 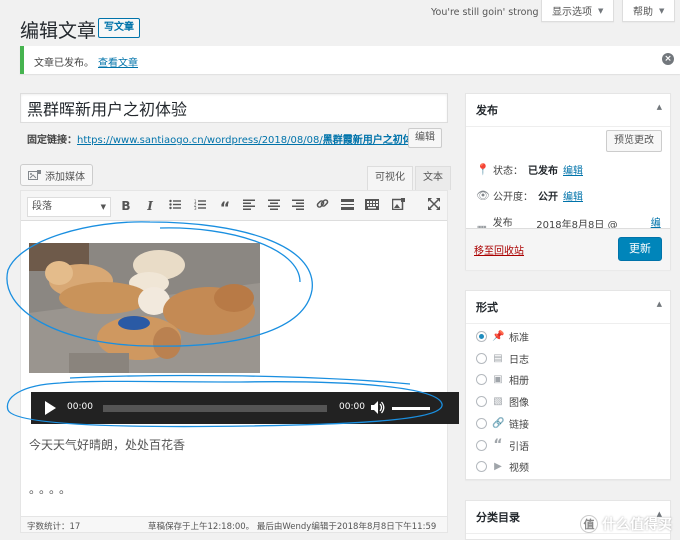 I want to click on audio-current-time: 00:00, so click(x=80, y=407).